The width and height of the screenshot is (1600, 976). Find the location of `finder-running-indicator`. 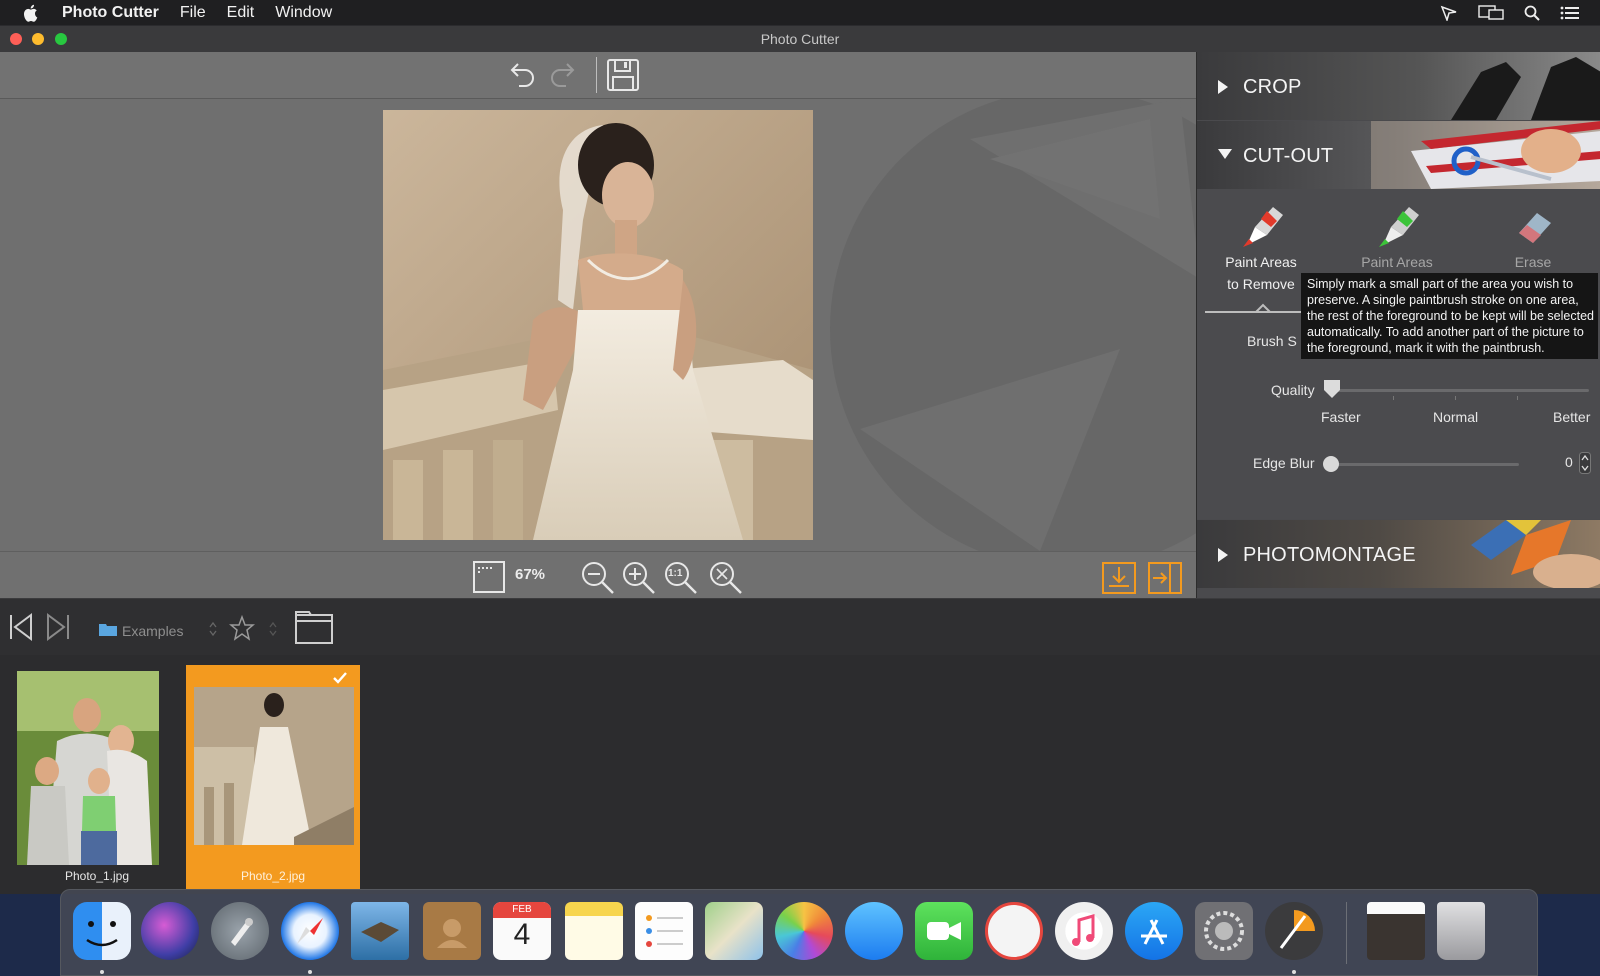

finder-running-indicator is located at coordinates (102, 972).